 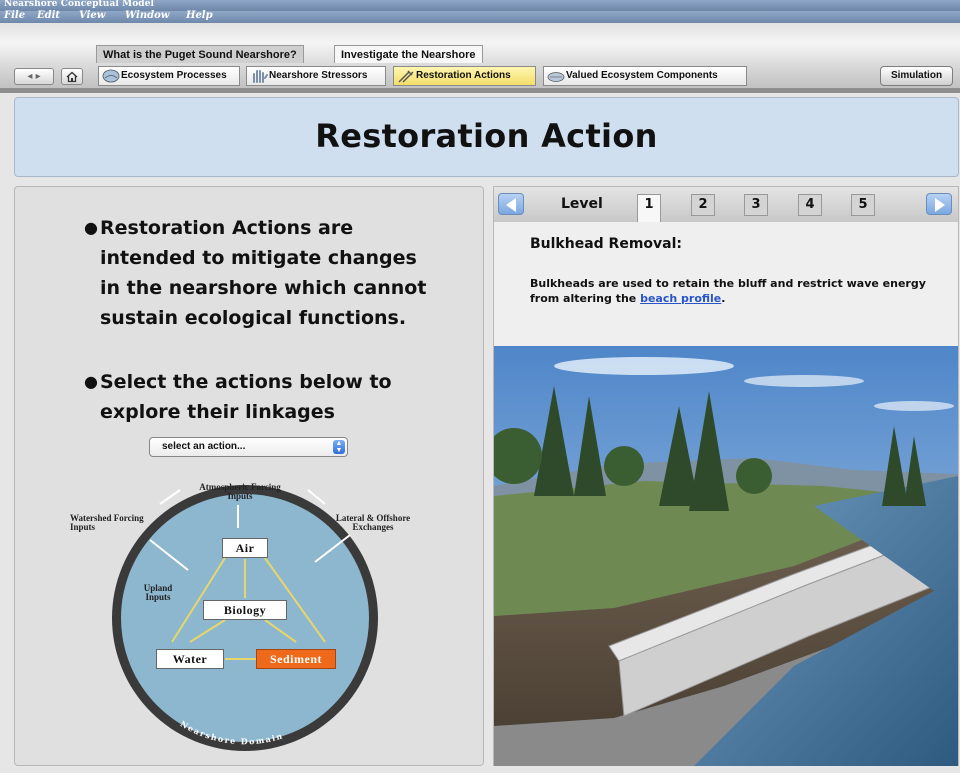 What do you see at coordinates (406, 76) in the screenshot?
I see `tools-icon` at bounding box center [406, 76].